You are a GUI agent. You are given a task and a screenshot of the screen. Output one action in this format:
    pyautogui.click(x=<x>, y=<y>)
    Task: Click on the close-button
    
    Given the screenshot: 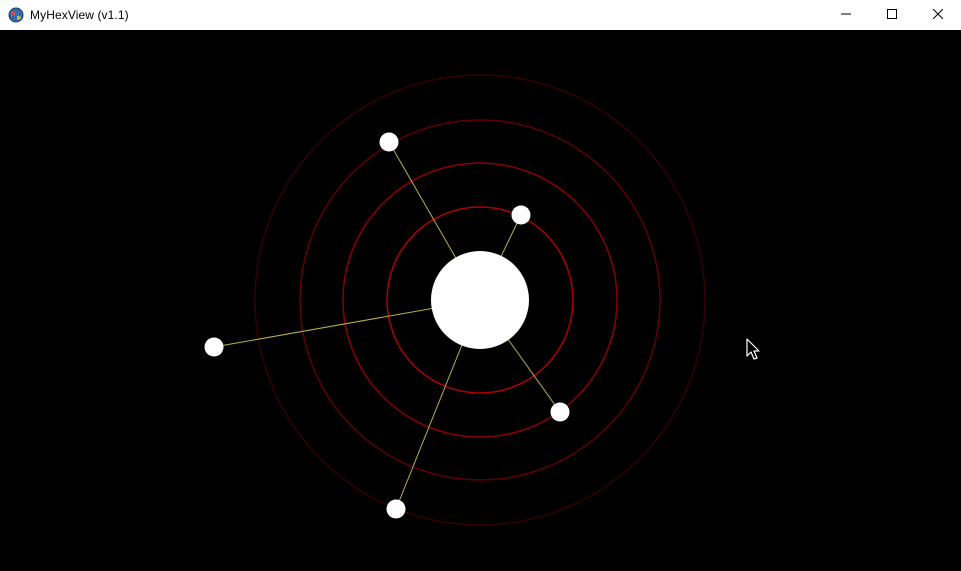 What is the action you would take?
    pyautogui.click(x=938, y=15)
    